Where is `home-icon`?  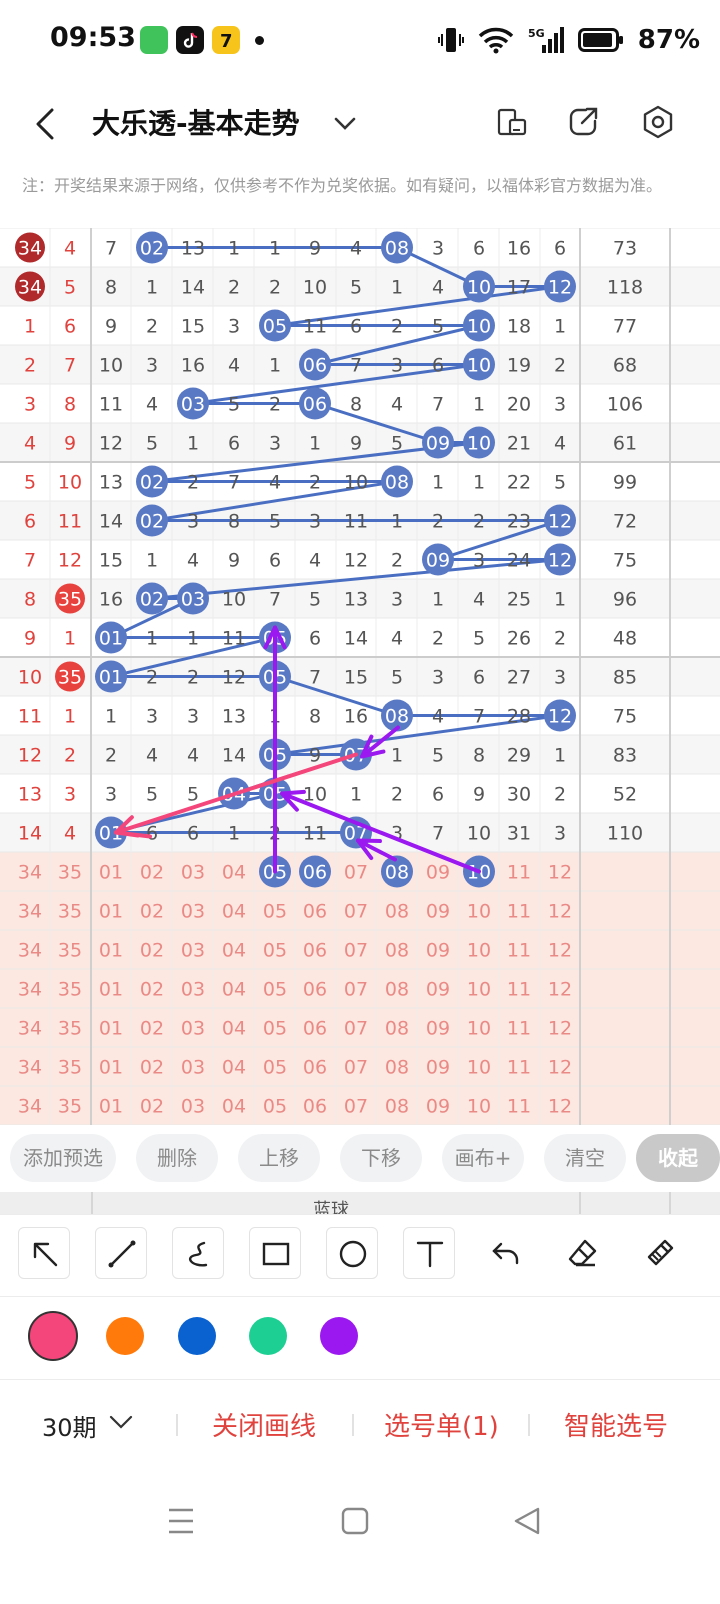 home-icon is located at coordinates (356, 1521).